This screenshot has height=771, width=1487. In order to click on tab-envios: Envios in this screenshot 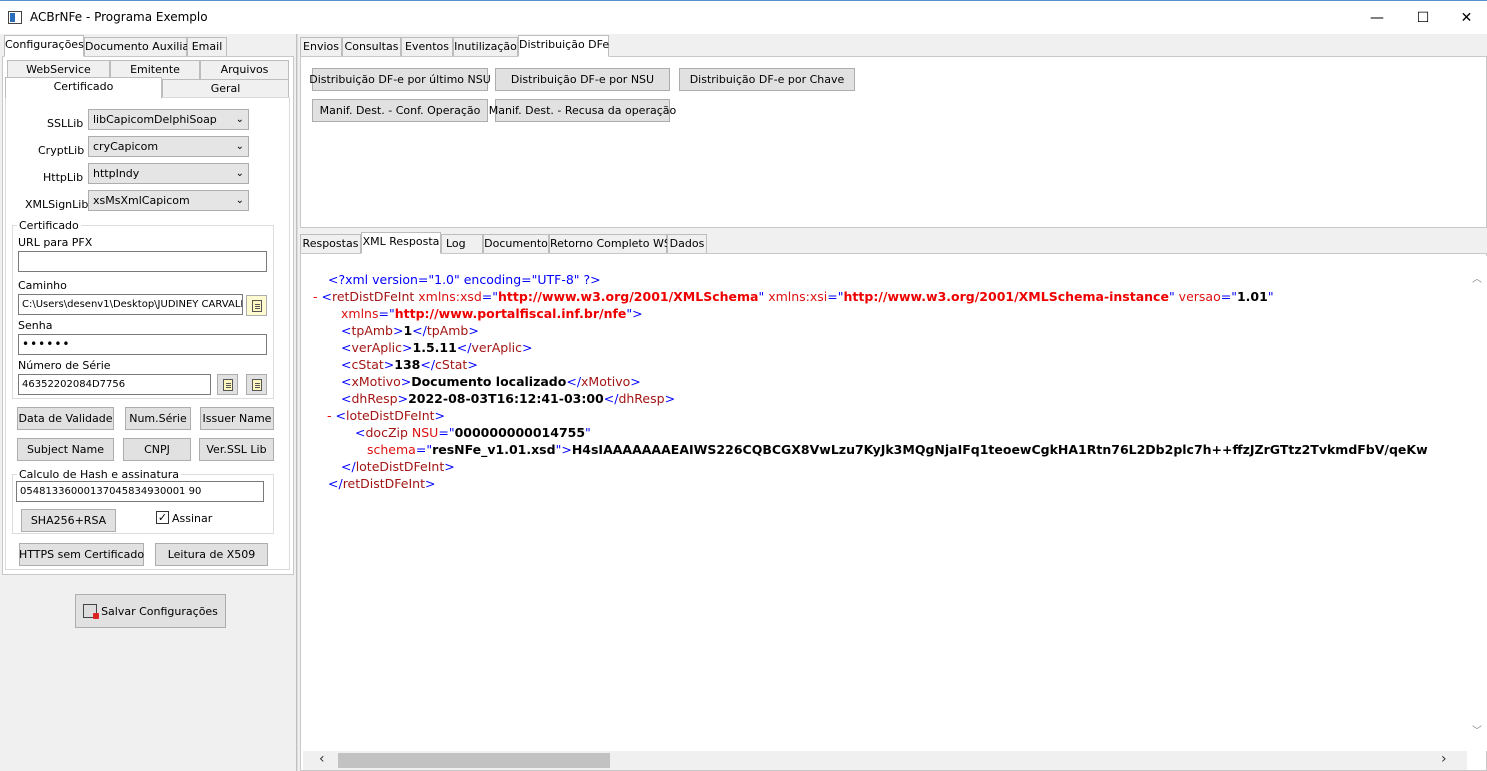, I will do `click(321, 47)`.